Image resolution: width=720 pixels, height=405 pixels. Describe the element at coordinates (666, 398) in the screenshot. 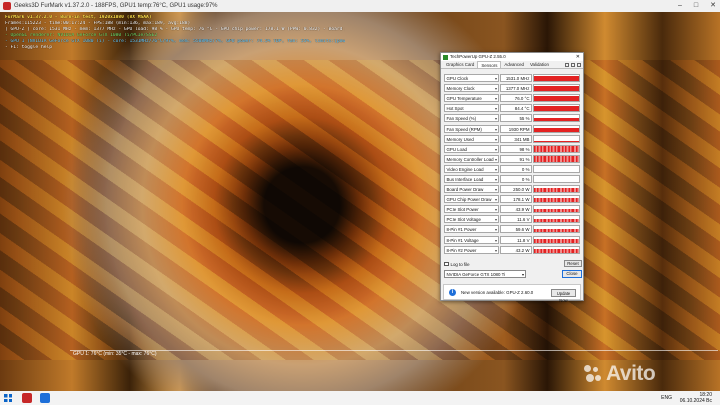

I see `language-indicator: ENG` at that location.